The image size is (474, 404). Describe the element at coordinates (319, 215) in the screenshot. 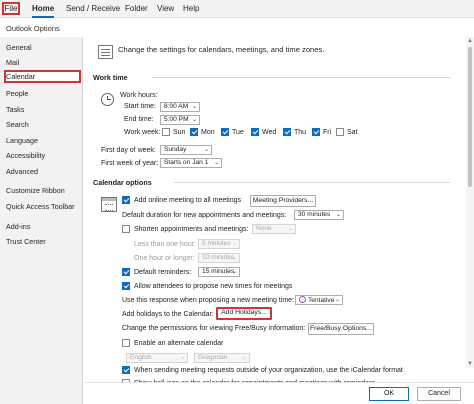

I see `default-duration-select: 30 minutes ⌄` at that location.